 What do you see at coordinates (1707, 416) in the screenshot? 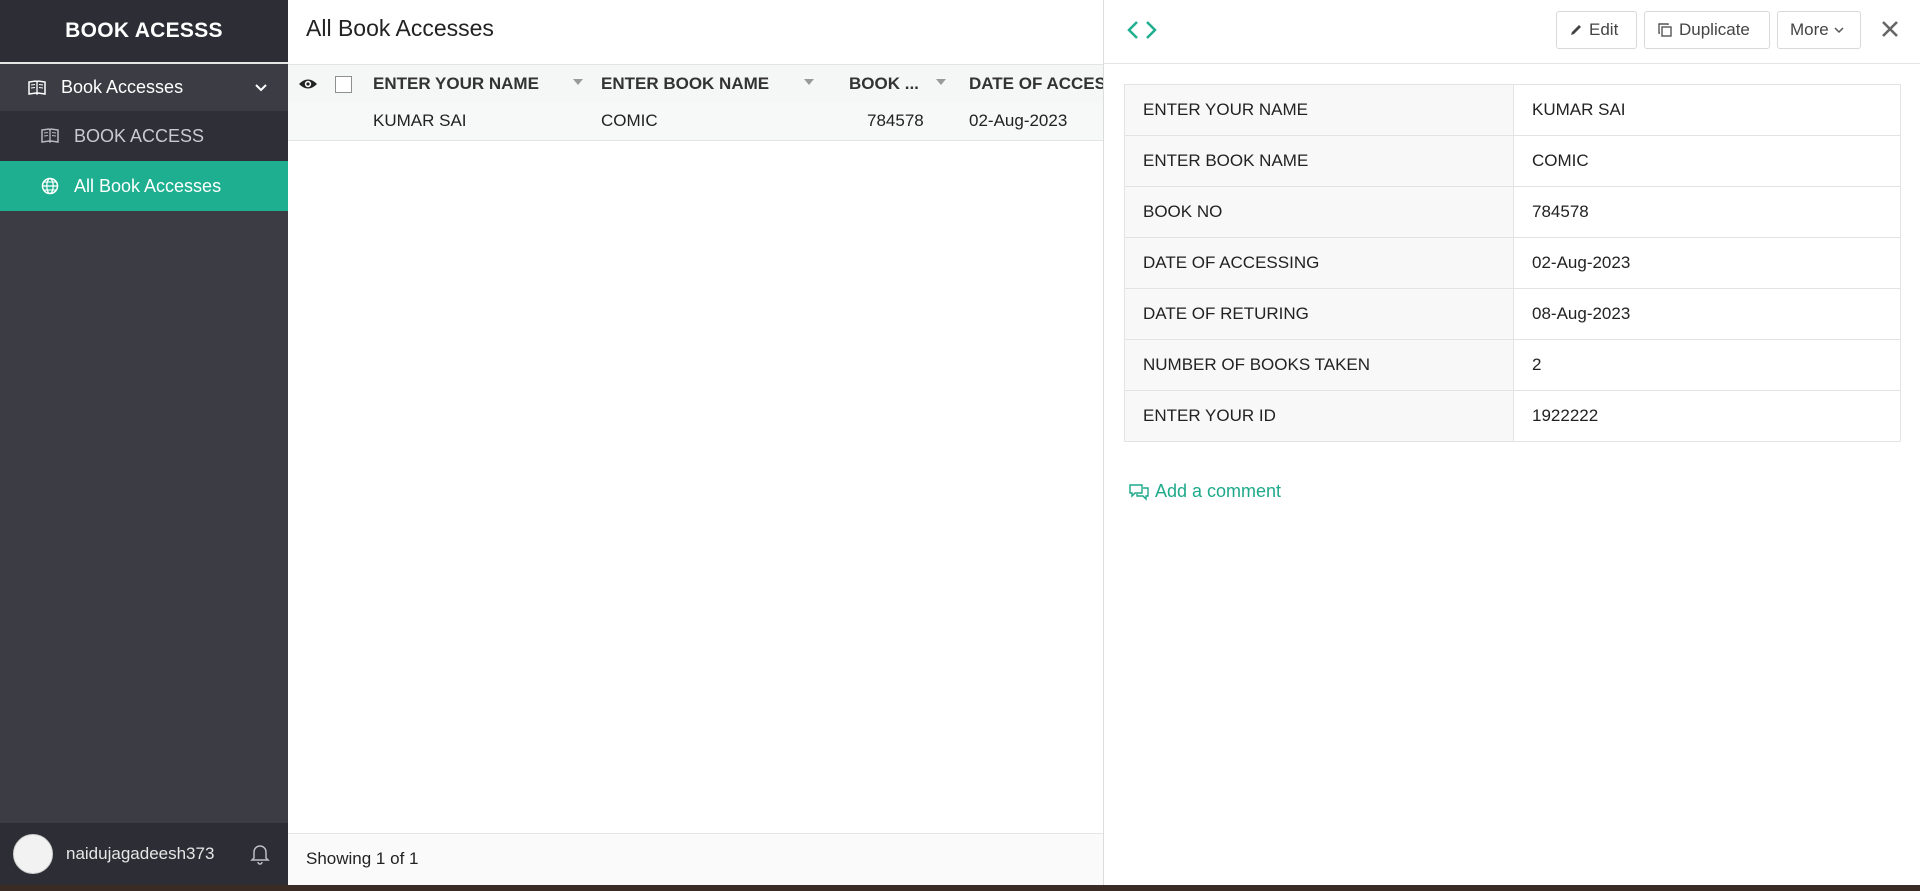
I see `field-value: 1922222` at bounding box center [1707, 416].